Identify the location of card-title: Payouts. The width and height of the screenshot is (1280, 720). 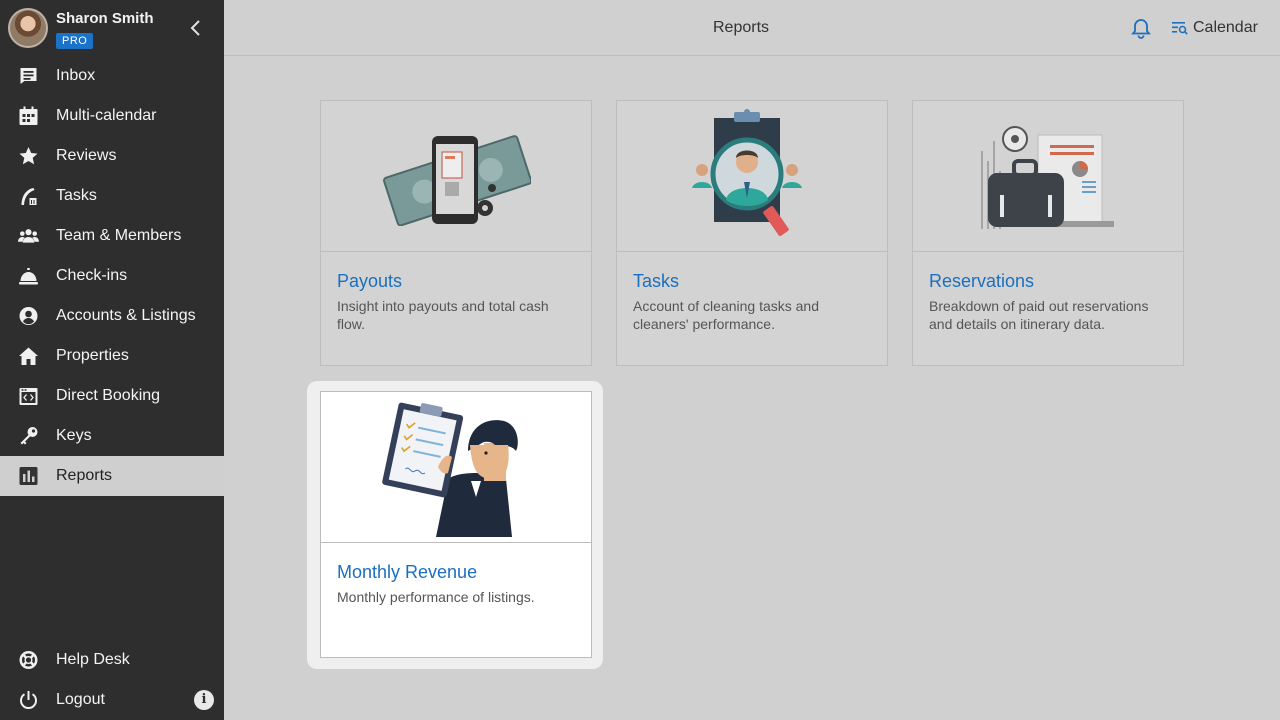
(369, 281).